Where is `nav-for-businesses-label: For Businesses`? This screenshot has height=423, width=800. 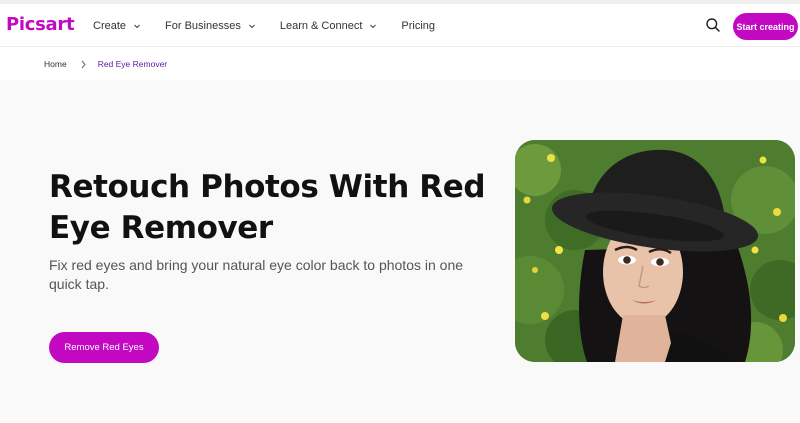 nav-for-businesses-label: For Businesses is located at coordinates (203, 25).